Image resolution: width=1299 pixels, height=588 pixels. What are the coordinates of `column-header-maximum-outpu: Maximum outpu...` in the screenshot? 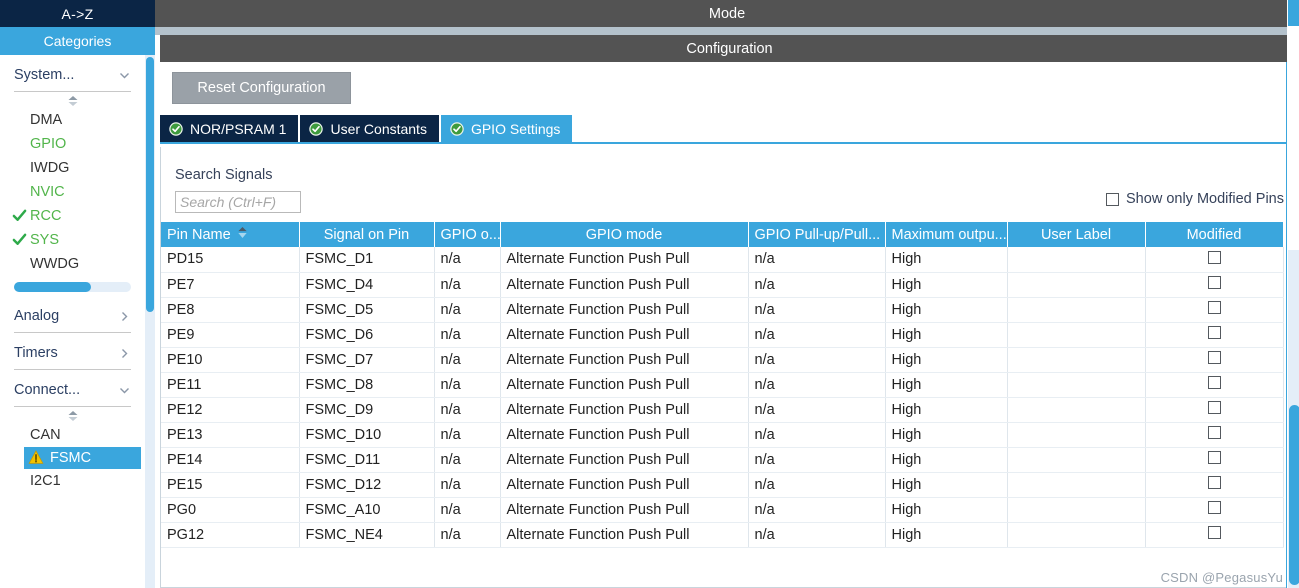 It's located at (946, 234).